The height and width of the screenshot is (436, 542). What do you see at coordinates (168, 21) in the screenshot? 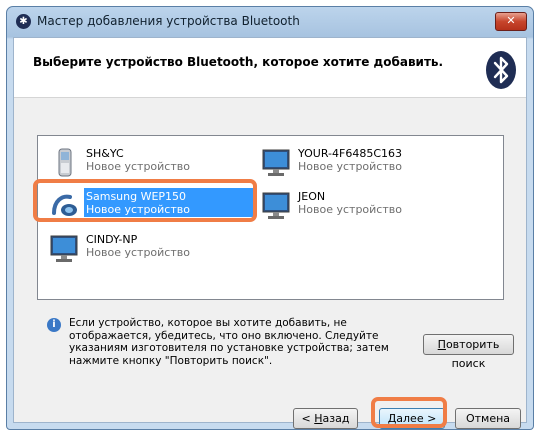
I see `window-title: Мастер добавления устройства Bluetooth` at bounding box center [168, 21].